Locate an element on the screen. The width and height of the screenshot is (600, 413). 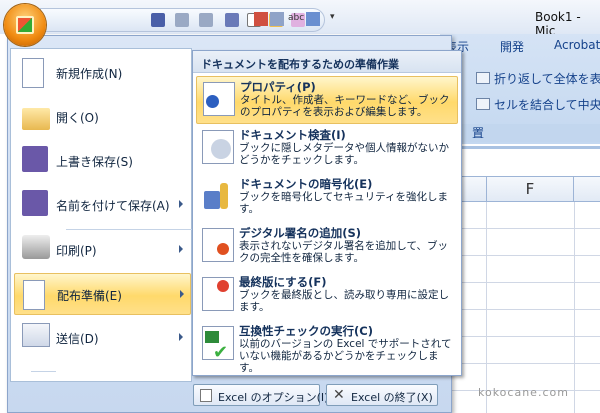
submenu-item-desc: ブックに隠しメタデータや個人情報がないかどうかをチェックします。 is located at coordinates (344, 154).